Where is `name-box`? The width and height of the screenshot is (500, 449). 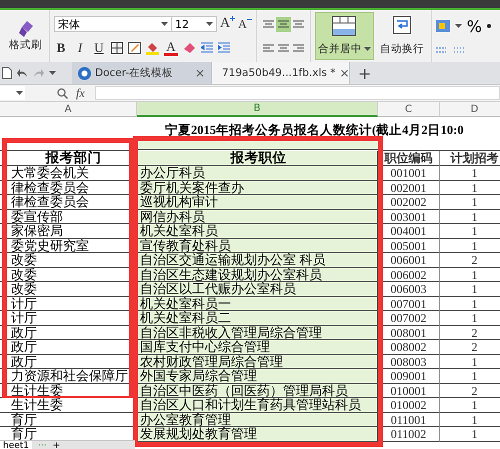
name-box is located at coordinates (12, 93).